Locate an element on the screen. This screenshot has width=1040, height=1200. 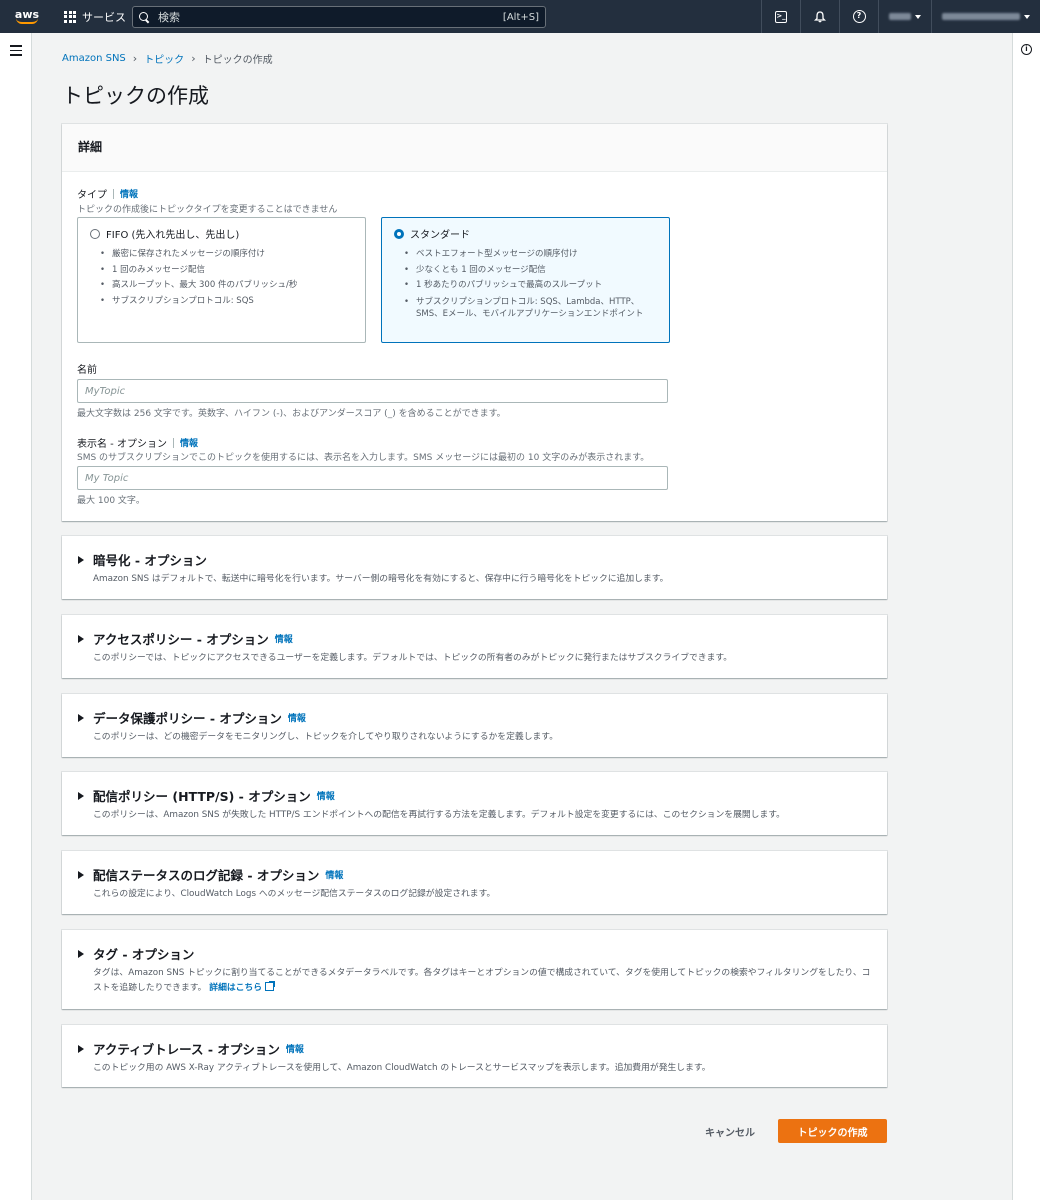
info-icon: i is located at coordinates (1026, 49).